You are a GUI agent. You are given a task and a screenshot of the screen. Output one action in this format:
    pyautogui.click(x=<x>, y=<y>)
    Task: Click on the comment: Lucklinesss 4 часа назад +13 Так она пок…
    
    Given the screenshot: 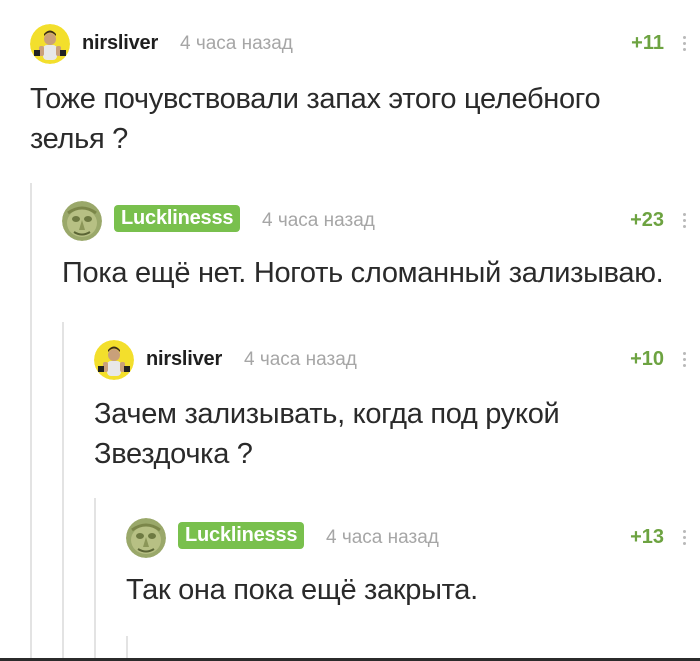 What is the action you would take?
    pyautogui.click(x=413, y=568)
    